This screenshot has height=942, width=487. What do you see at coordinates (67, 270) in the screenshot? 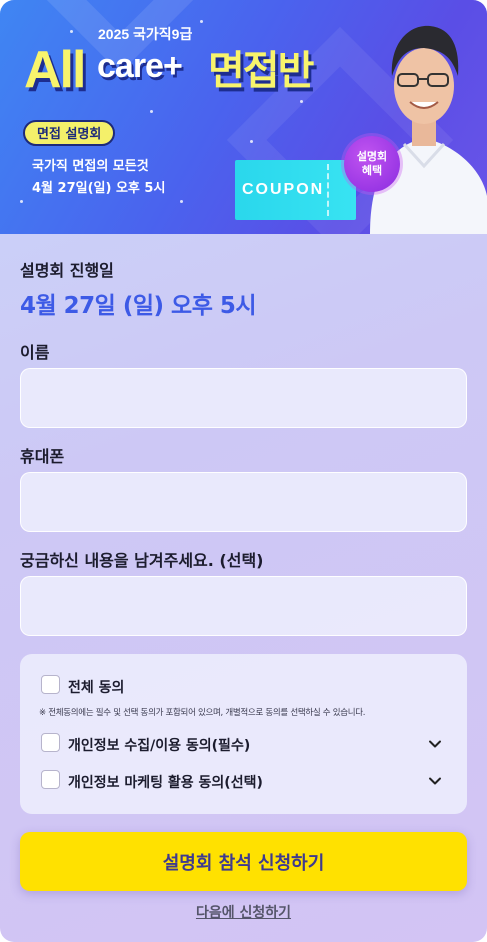
I see `session-date-label: 설명회 진행일` at bounding box center [67, 270].